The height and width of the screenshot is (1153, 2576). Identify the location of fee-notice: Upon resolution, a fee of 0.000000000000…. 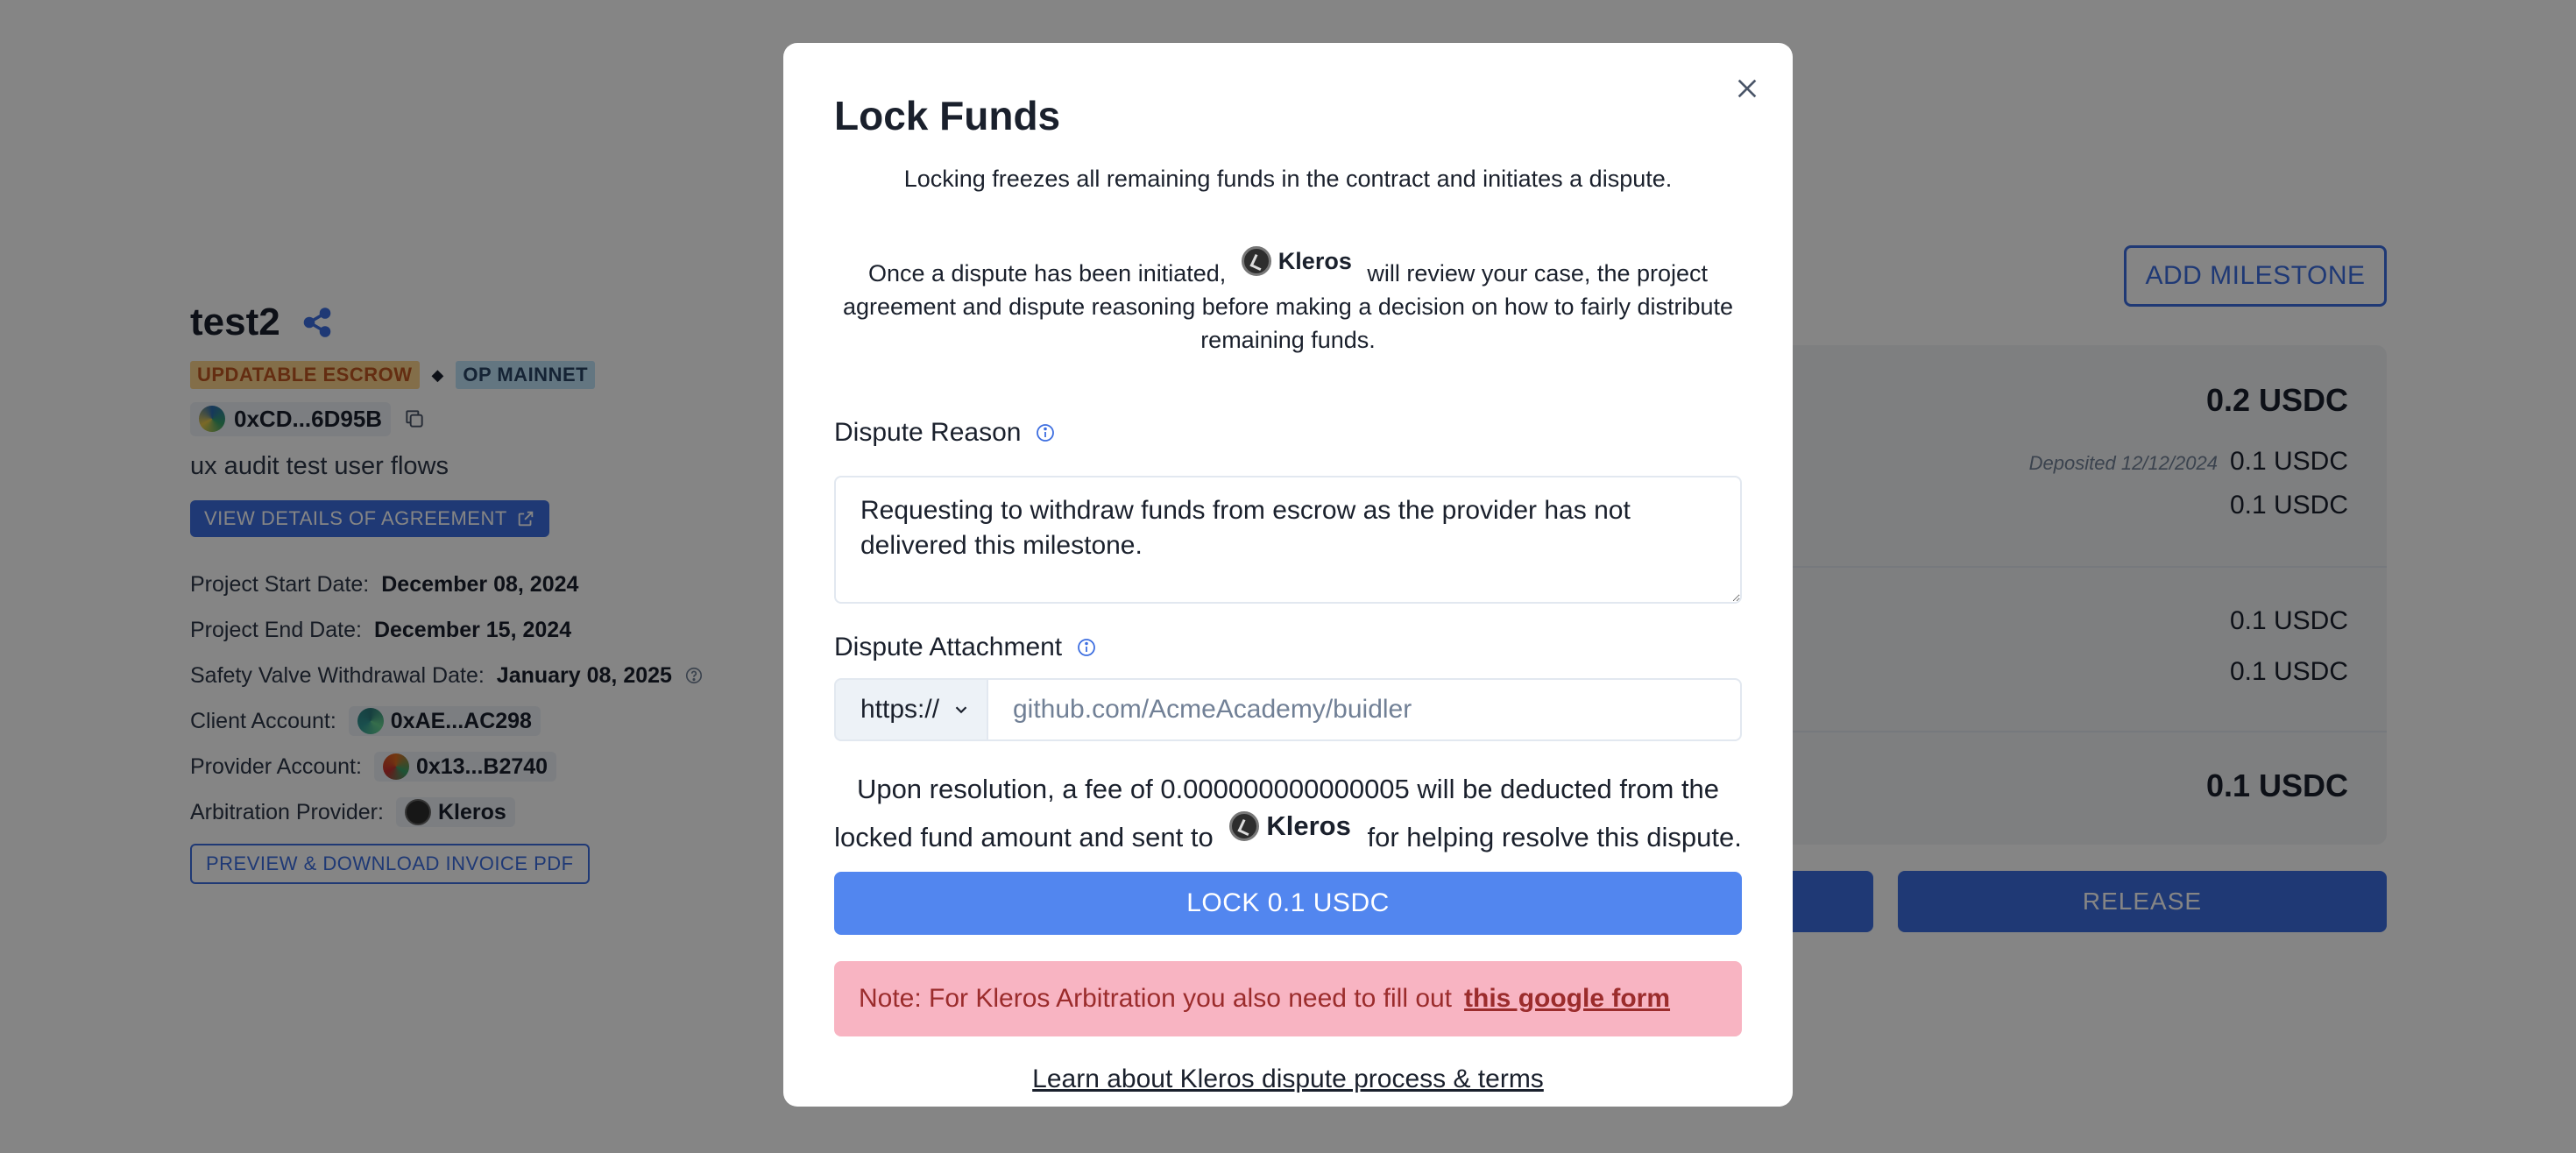
(1288, 814).